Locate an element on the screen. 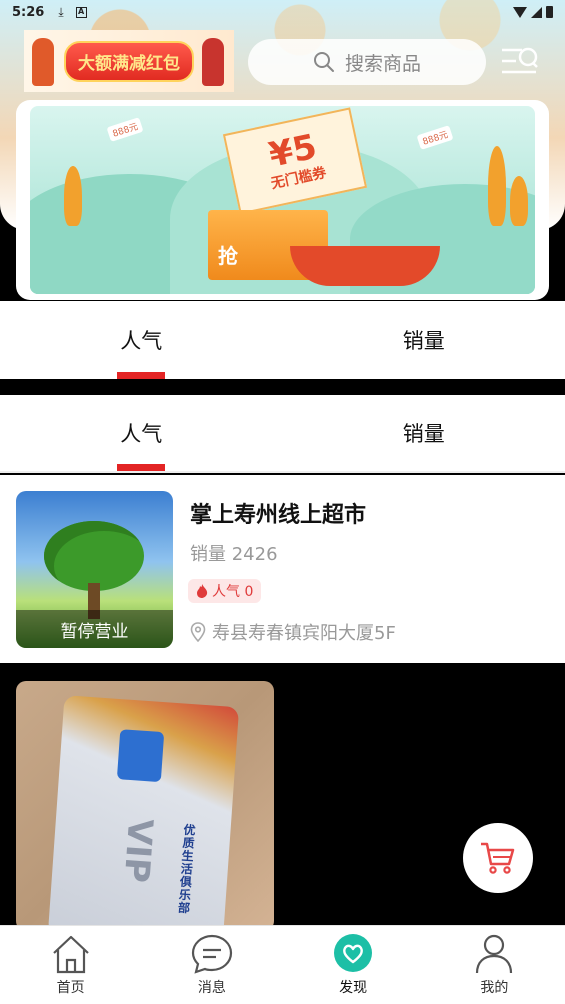 Image resolution: width=565 pixels, height=1004 pixels. location-icon is located at coordinates (198, 632).